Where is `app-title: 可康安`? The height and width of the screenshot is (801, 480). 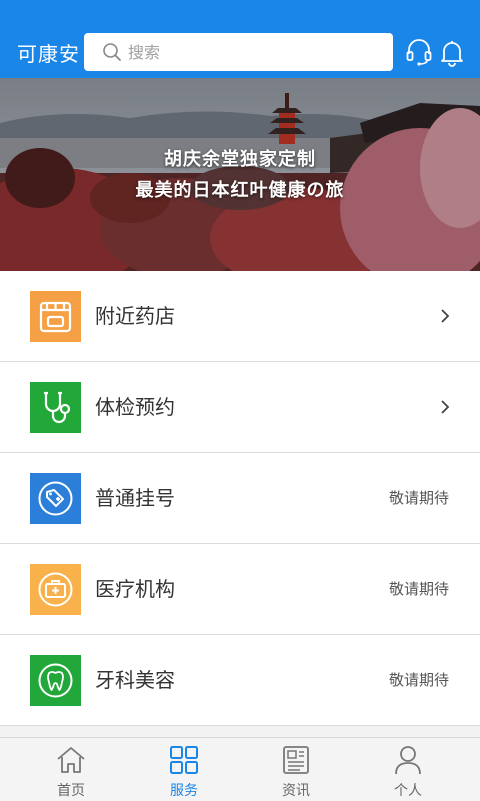
app-title: 可康安 is located at coordinates (48, 54).